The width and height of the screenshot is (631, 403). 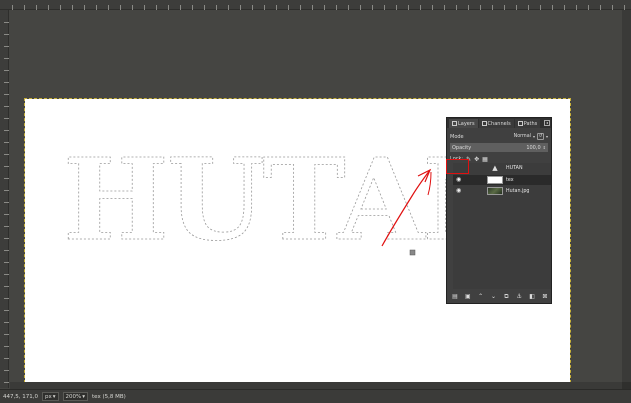 I want to click on anchor-layer-icon: ⚓, so click(x=519, y=296).